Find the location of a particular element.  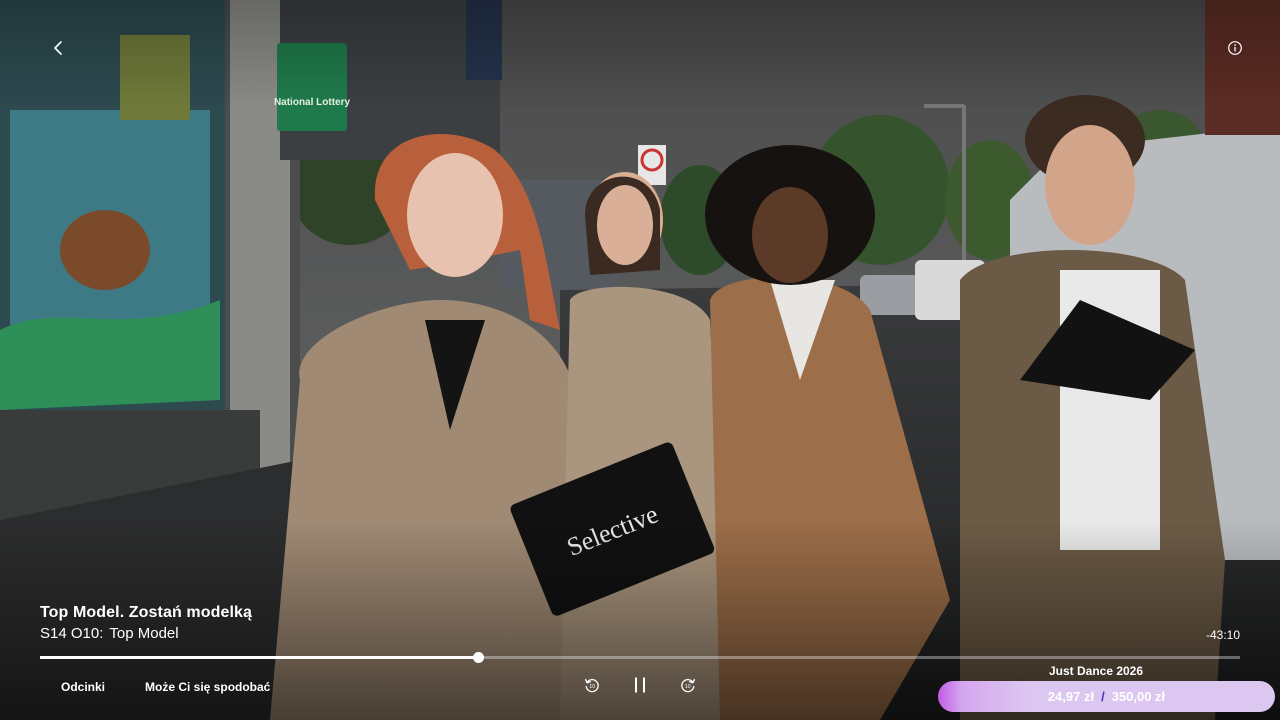

back-button is located at coordinates (58, 48).